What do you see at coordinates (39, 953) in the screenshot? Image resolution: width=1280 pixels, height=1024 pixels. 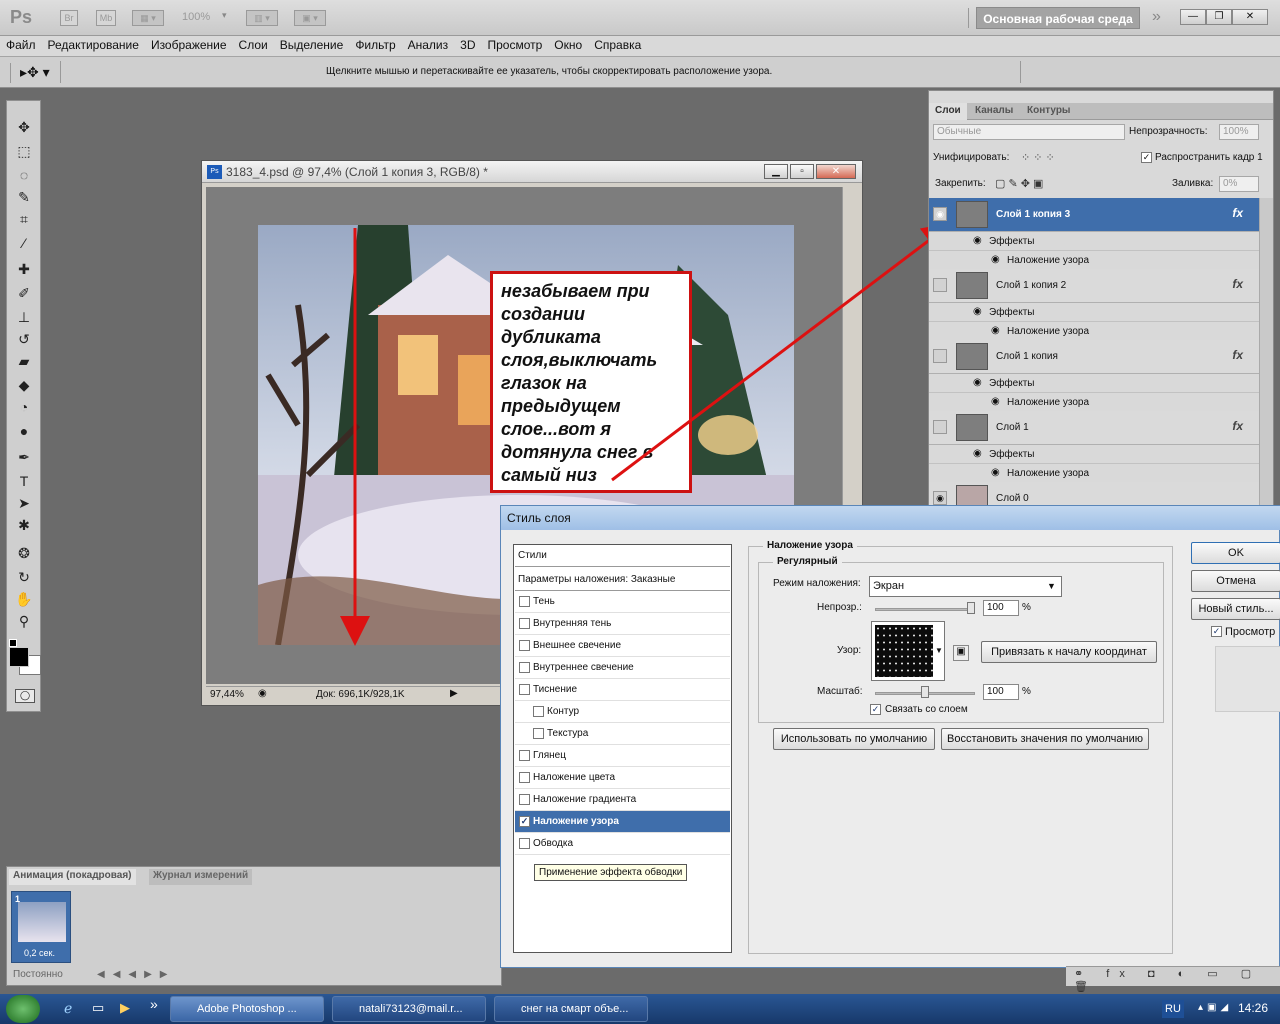 I see `frame-delay: 0,2 сек.` at bounding box center [39, 953].